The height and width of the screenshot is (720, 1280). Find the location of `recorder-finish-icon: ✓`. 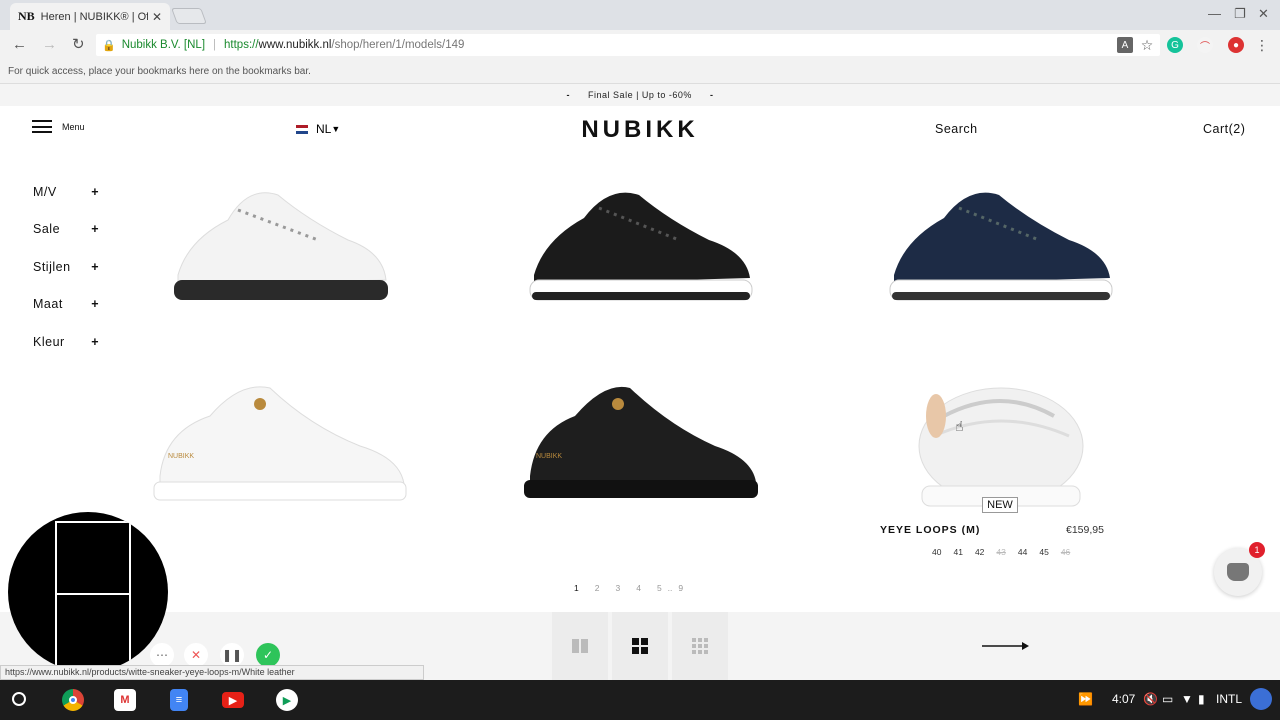

recorder-finish-icon: ✓ is located at coordinates (268, 655).